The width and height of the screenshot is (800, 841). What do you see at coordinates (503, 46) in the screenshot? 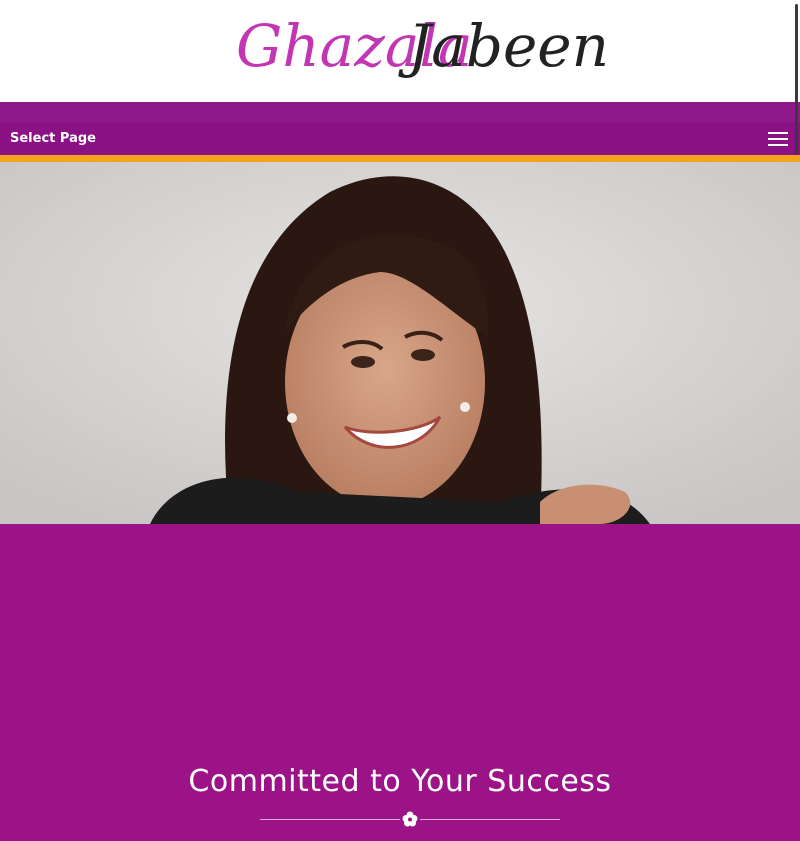
I see `logo-last-name: Jabeen` at bounding box center [503, 46].